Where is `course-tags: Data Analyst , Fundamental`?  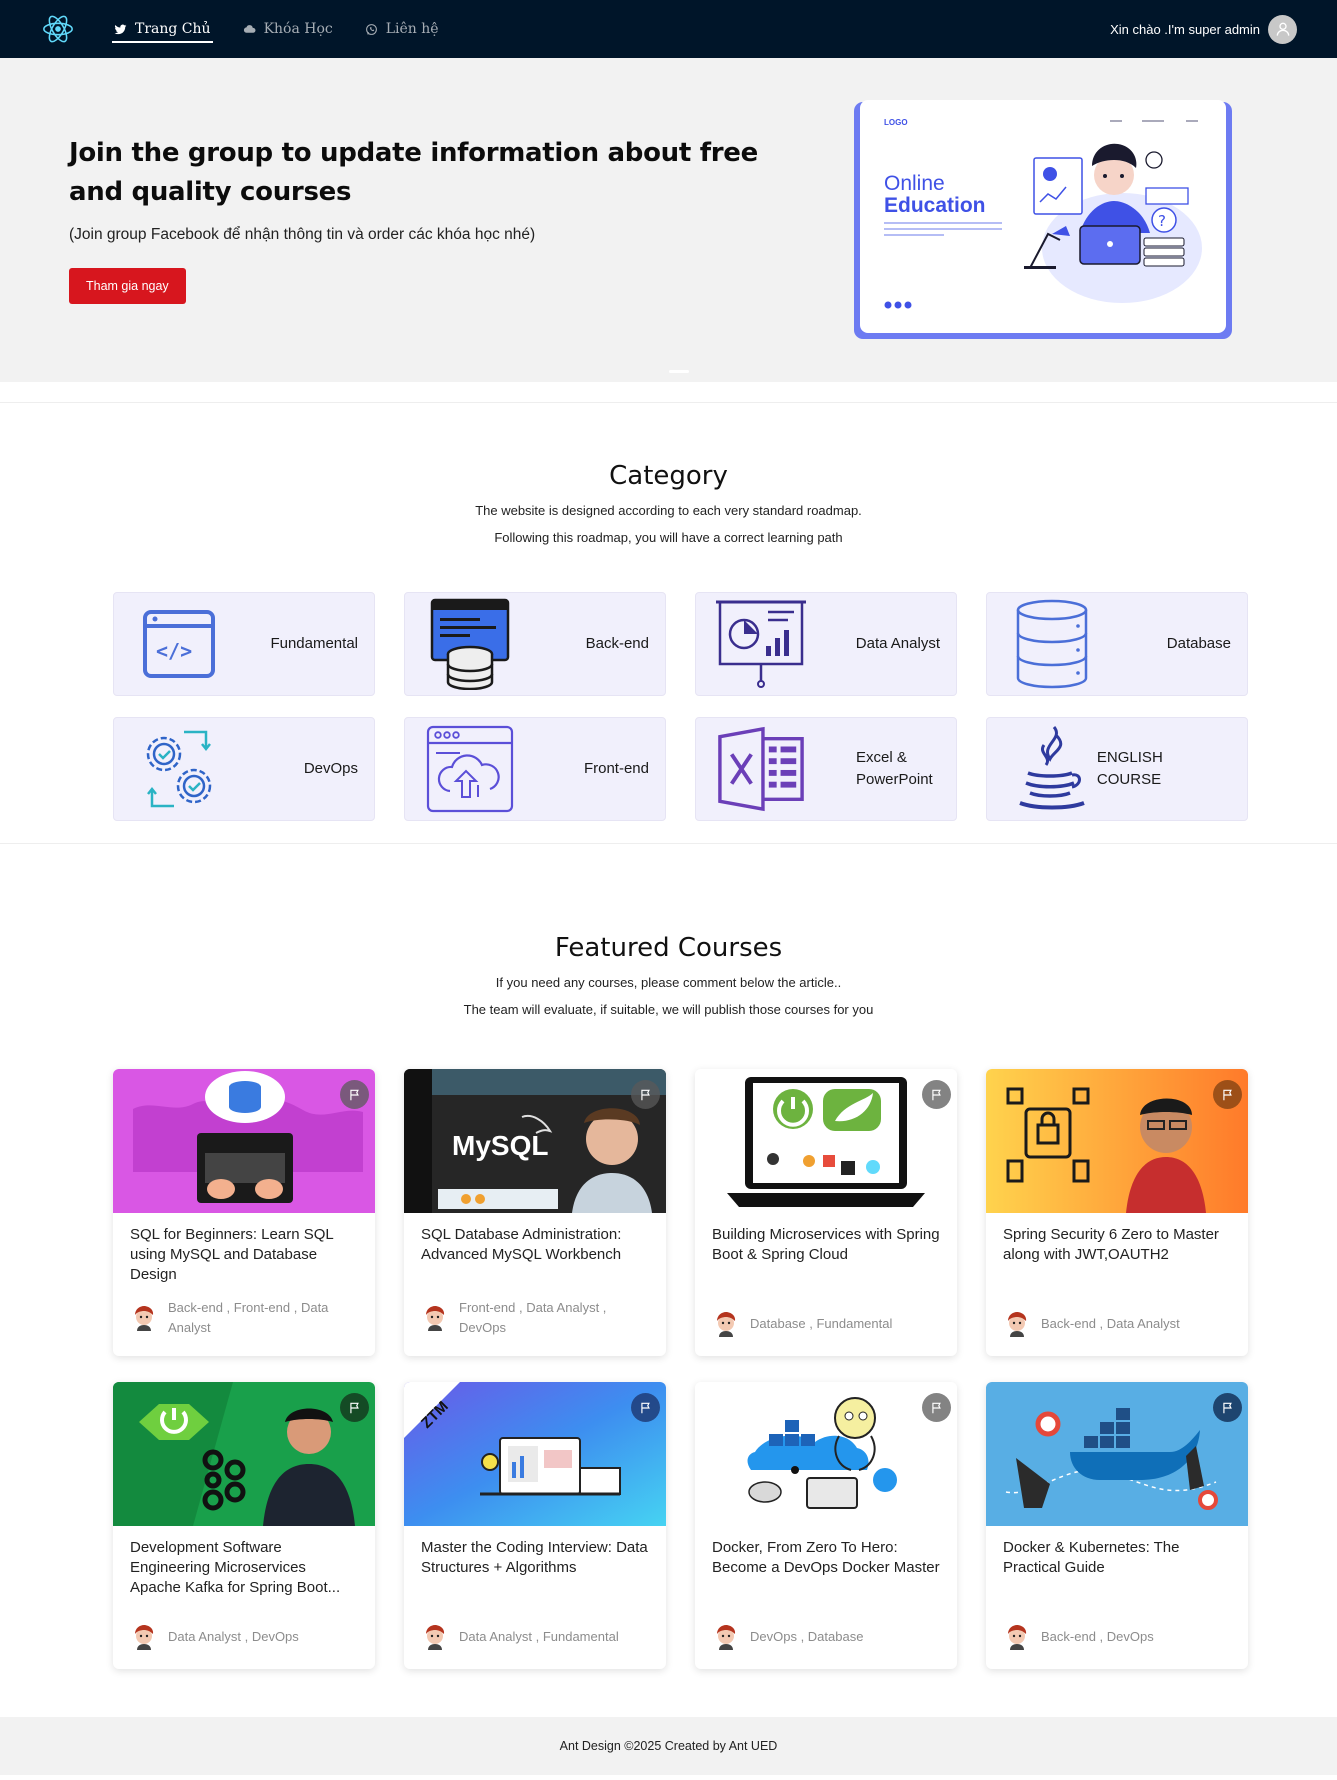 course-tags: Data Analyst , Fundamental is located at coordinates (539, 1636).